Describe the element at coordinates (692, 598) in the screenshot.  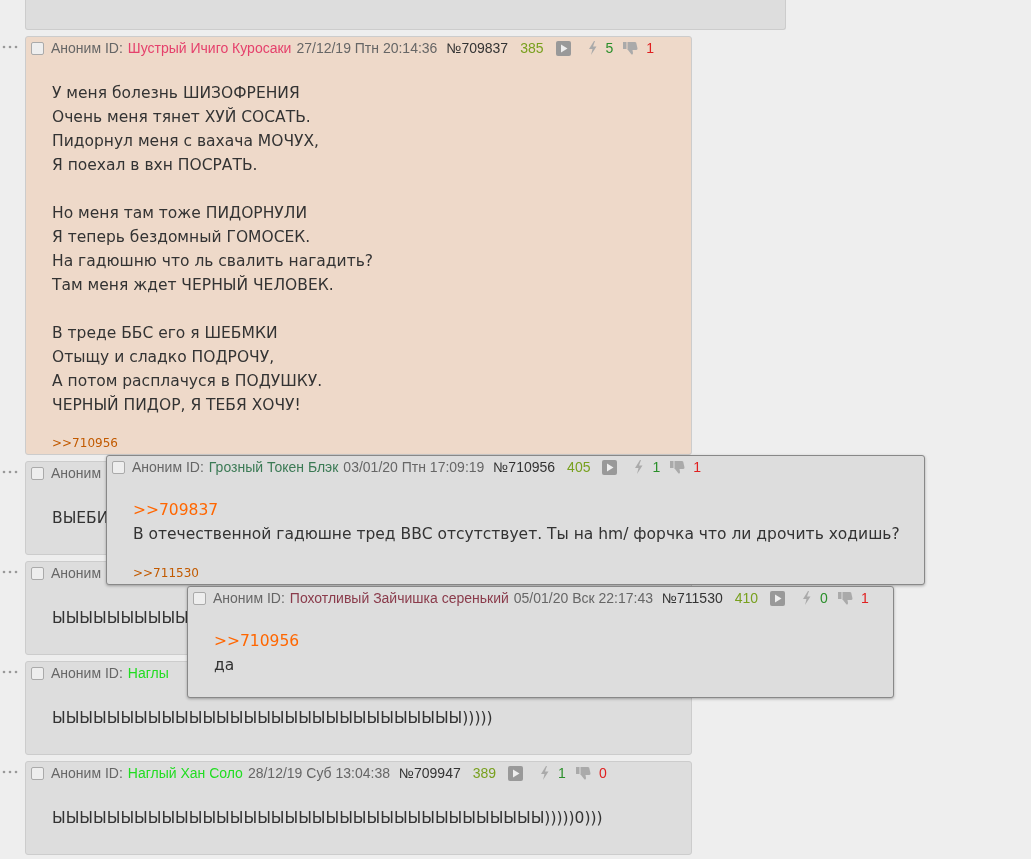
I see `post-number-link: №711530` at that location.